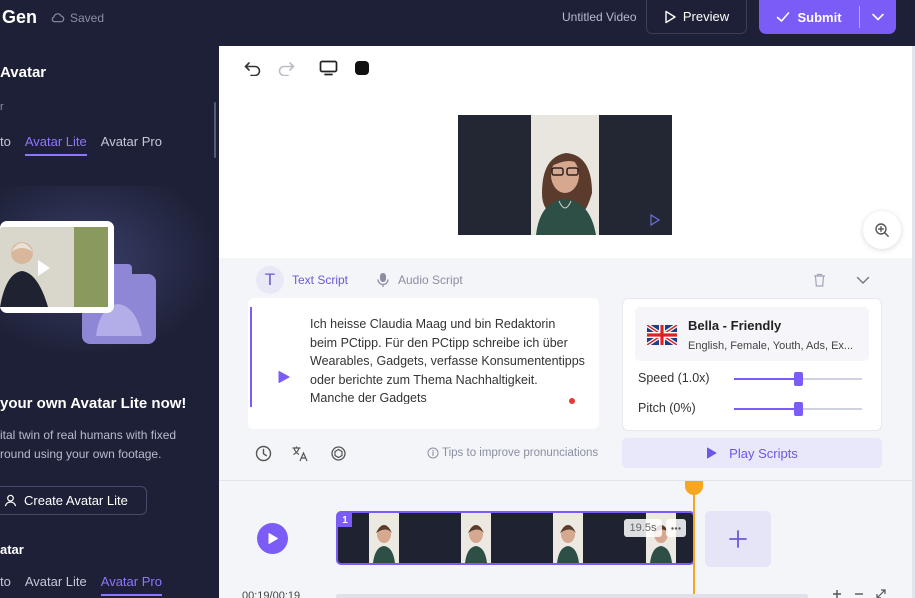 The height and width of the screenshot is (598, 915). Describe the element at coordinates (674, 378) in the screenshot. I see `speed-label: Speed (1.0x)` at that location.